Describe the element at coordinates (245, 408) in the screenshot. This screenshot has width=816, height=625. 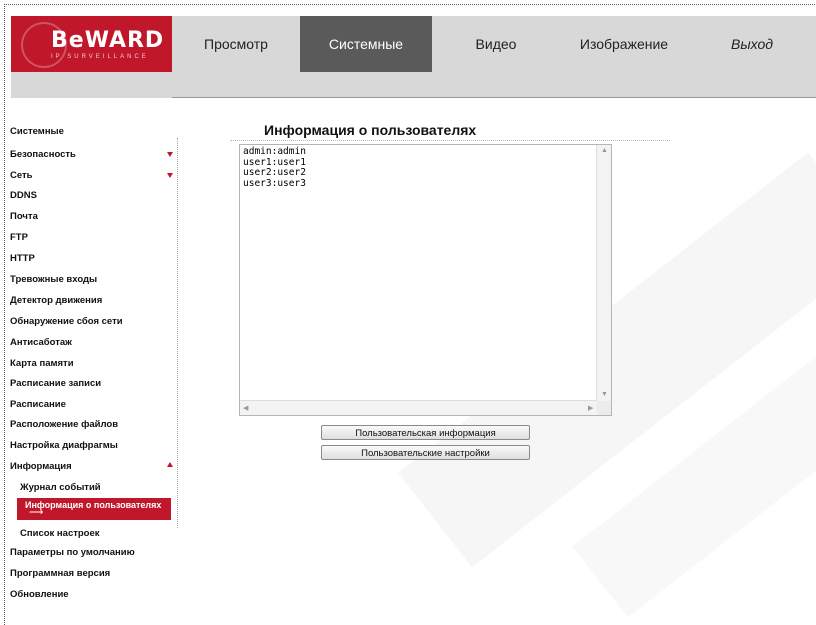
I see `scroll-left-icon: ◀` at that location.